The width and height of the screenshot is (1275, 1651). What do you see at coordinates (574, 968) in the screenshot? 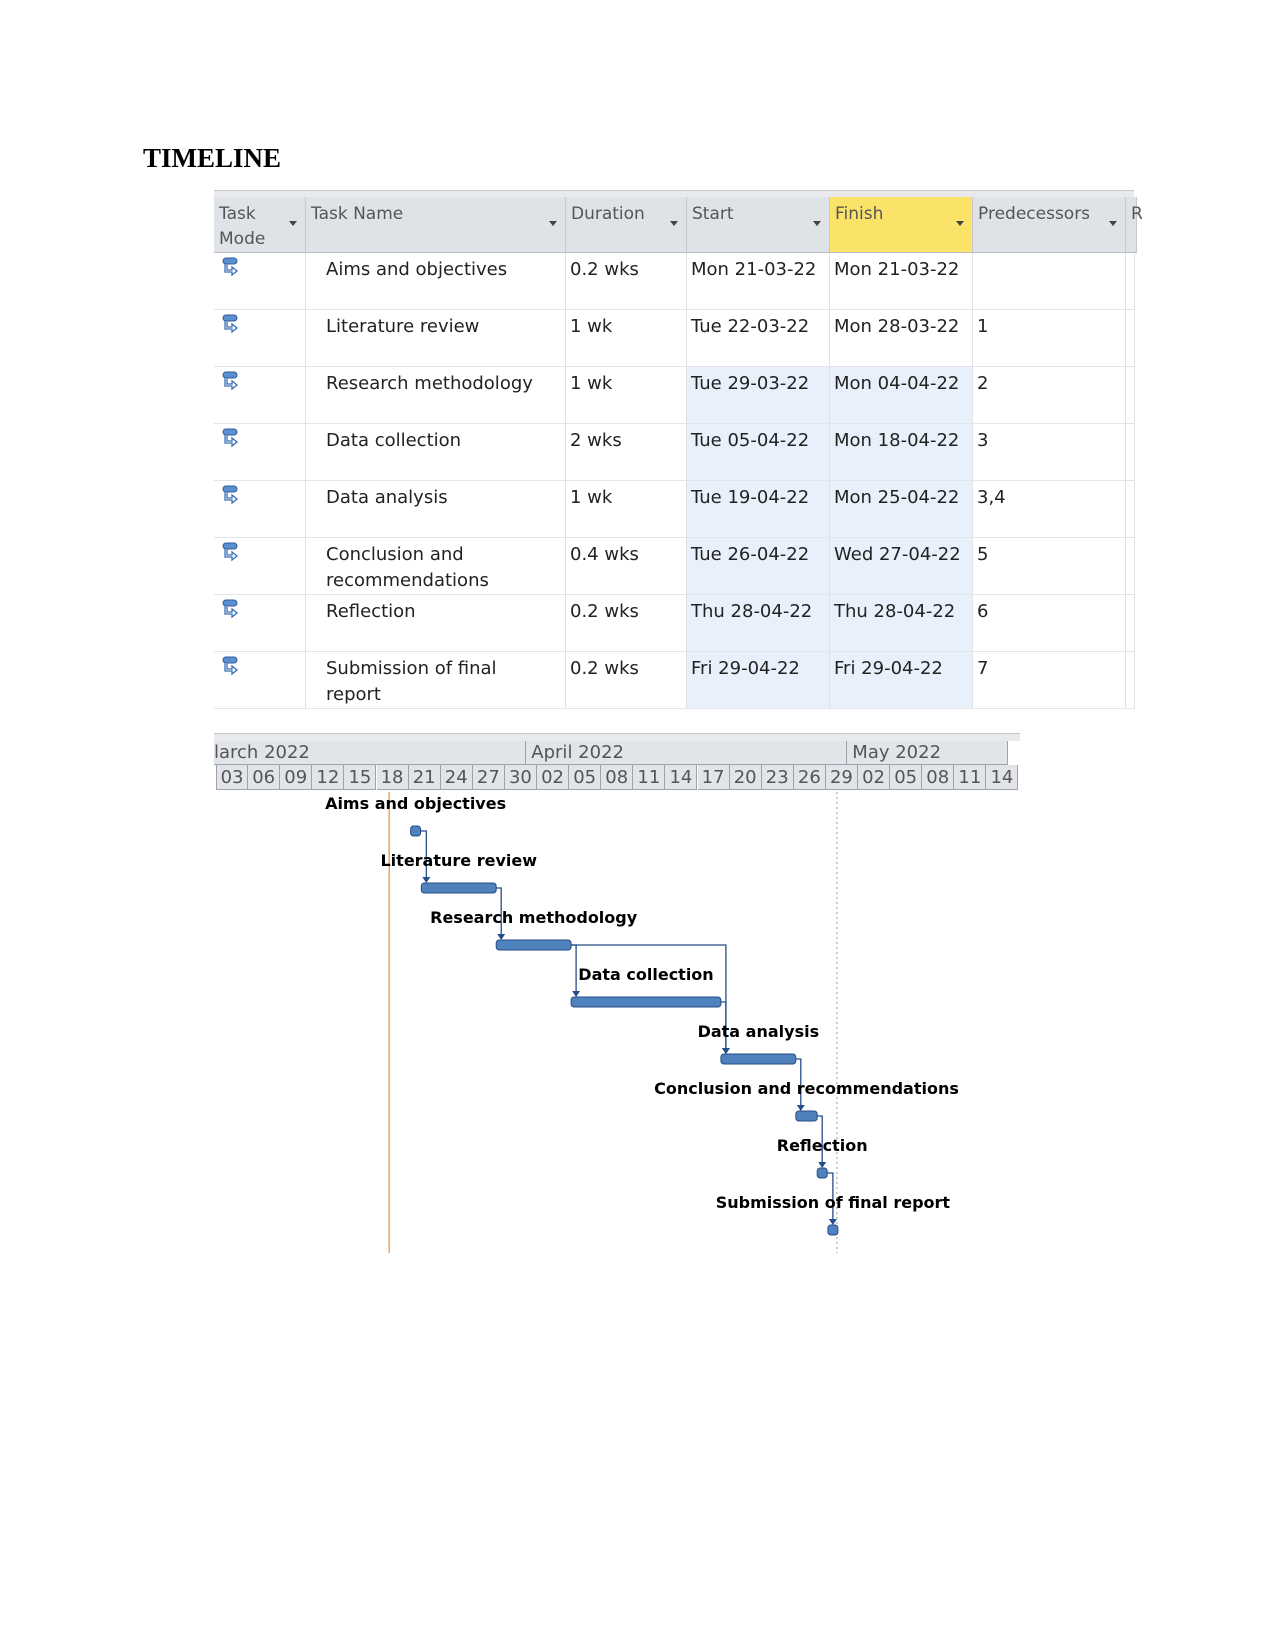
I see `dependency-link` at bounding box center [574, 968].